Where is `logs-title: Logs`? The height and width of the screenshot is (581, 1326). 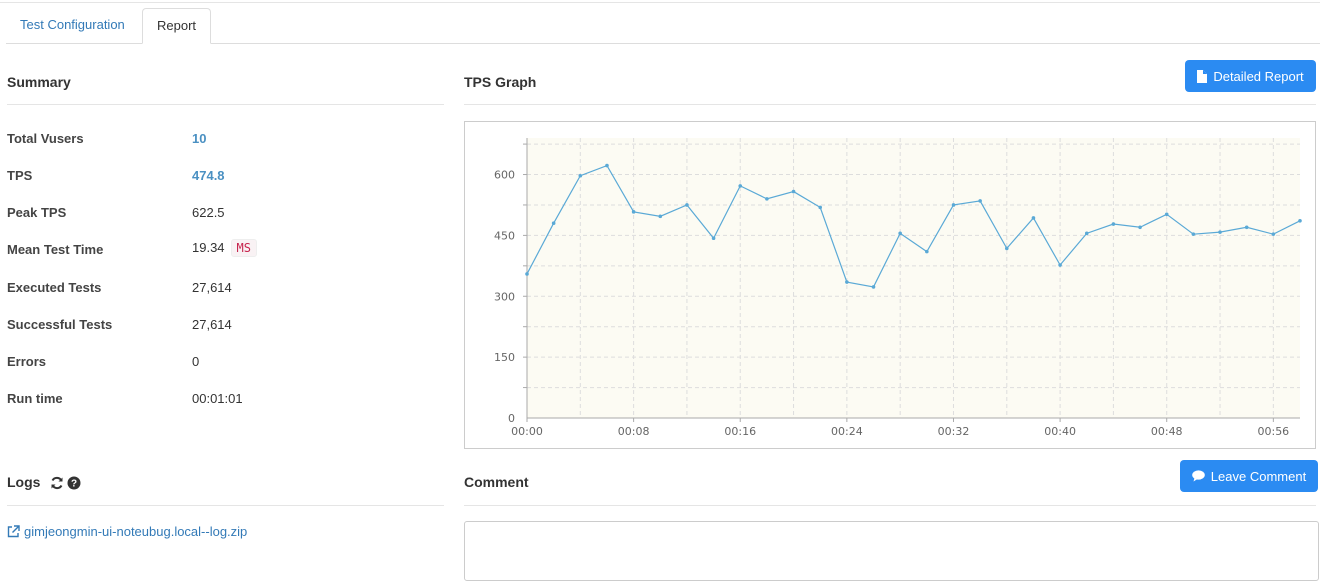
logs-title: Logs is located at coordinates (24, 482).